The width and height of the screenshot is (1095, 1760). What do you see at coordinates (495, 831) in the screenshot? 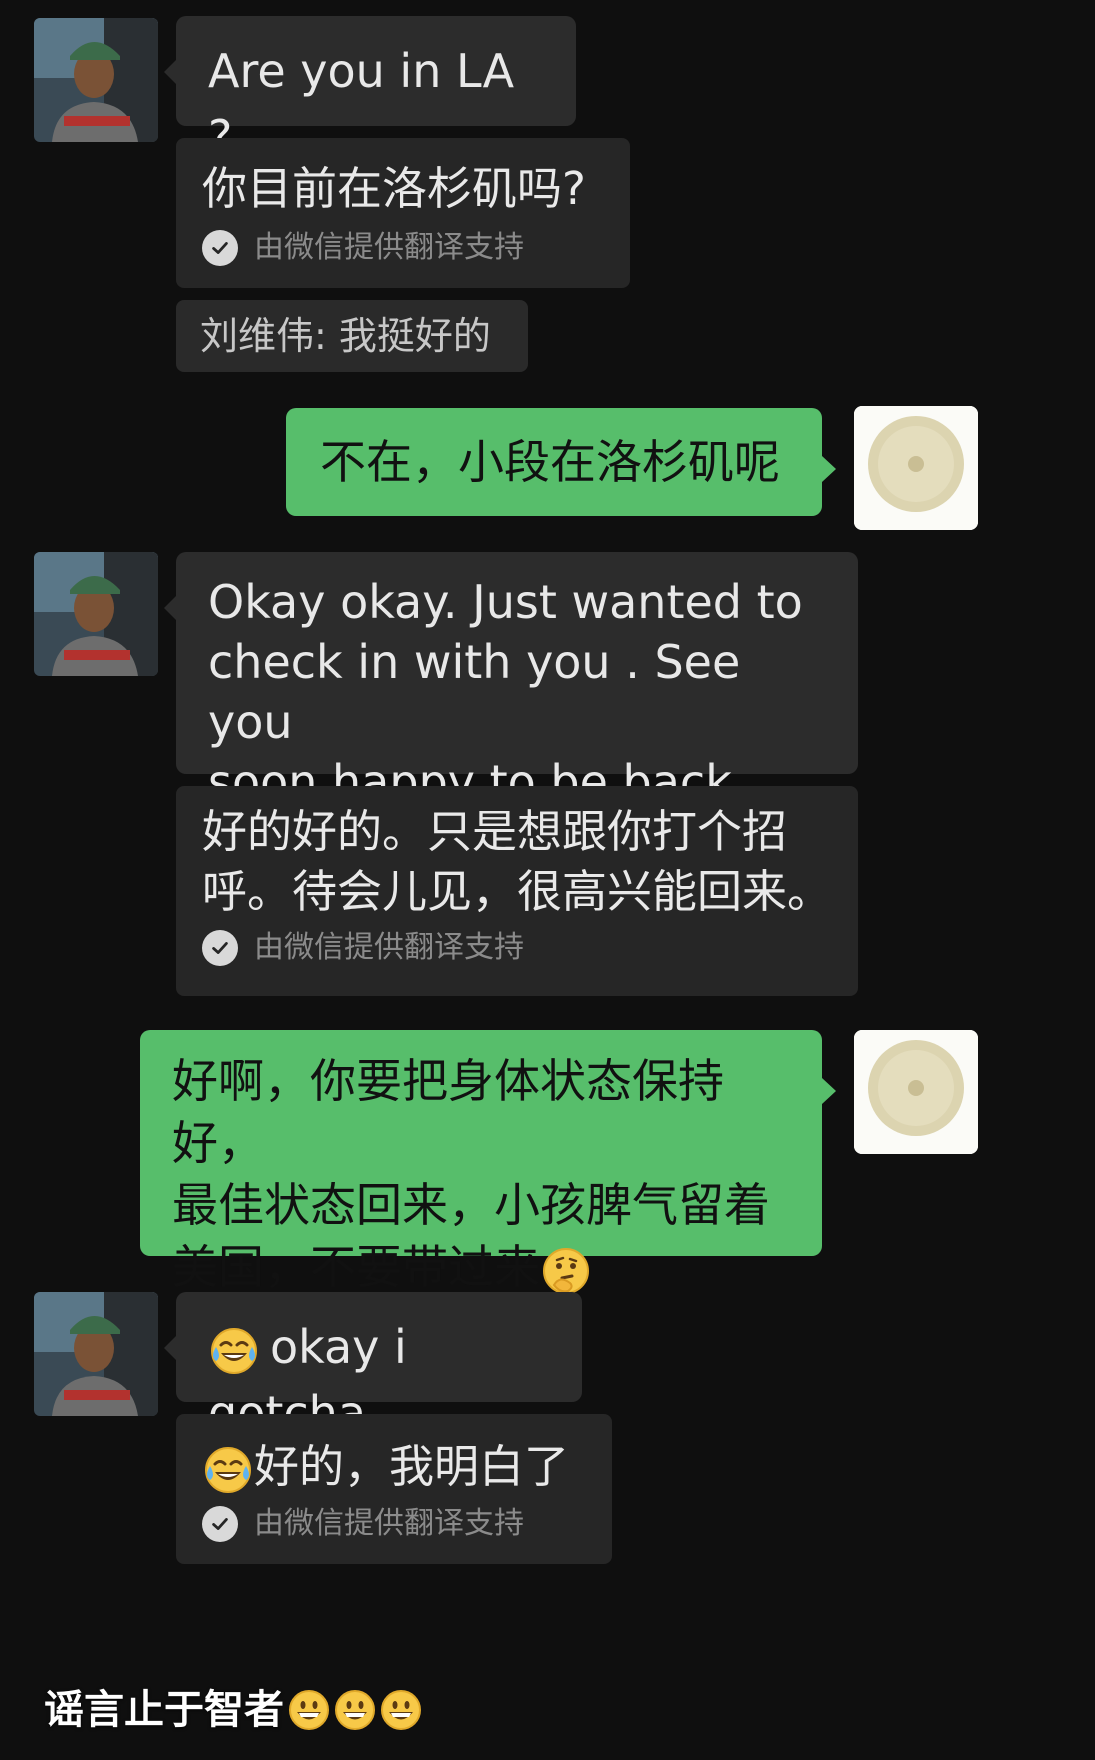
I see `translation-text-line: 好的好的。只是想跟你打个招` at bounding box center [495, 831].